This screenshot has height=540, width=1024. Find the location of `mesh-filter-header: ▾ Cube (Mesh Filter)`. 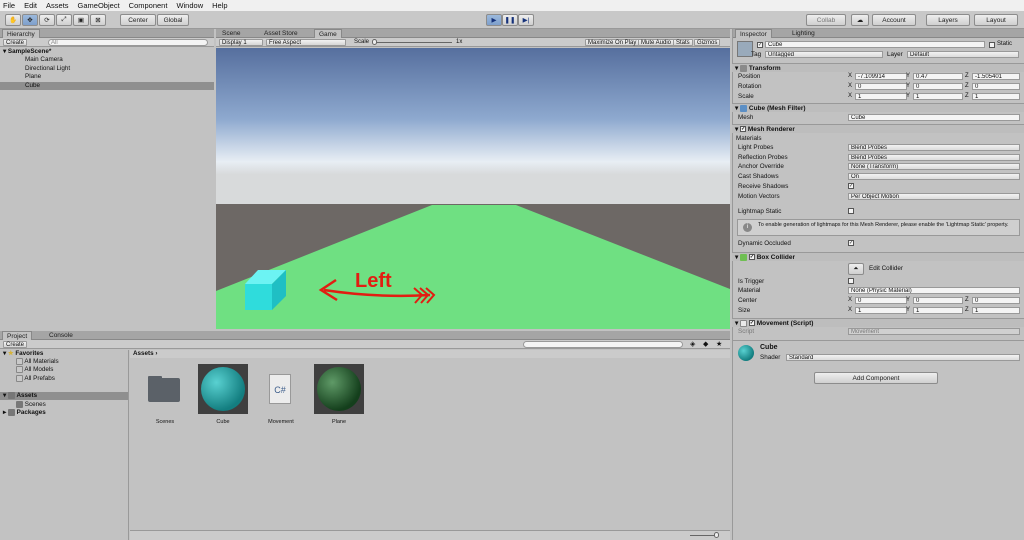

mesh-filter-header: ▾ Cube (Mesh Filter) is located at coordinates (878, 107).